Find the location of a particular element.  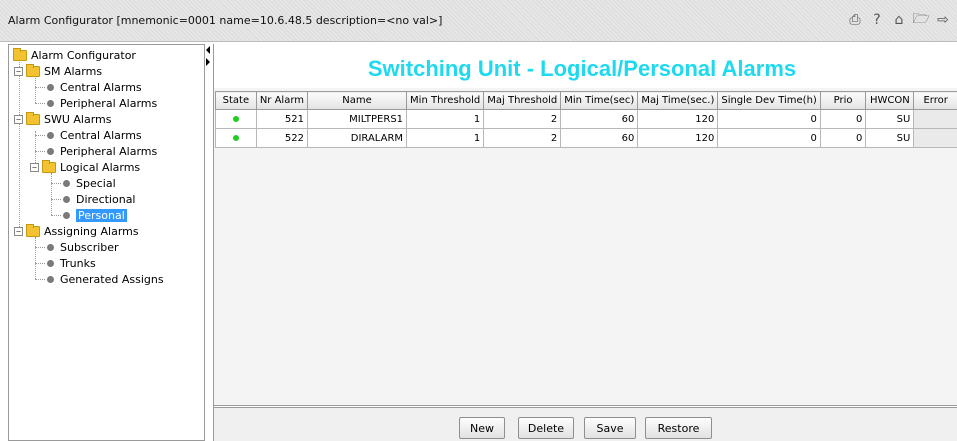

tree-item-subscriber: Subscriber is located at coordinates (82, 247).